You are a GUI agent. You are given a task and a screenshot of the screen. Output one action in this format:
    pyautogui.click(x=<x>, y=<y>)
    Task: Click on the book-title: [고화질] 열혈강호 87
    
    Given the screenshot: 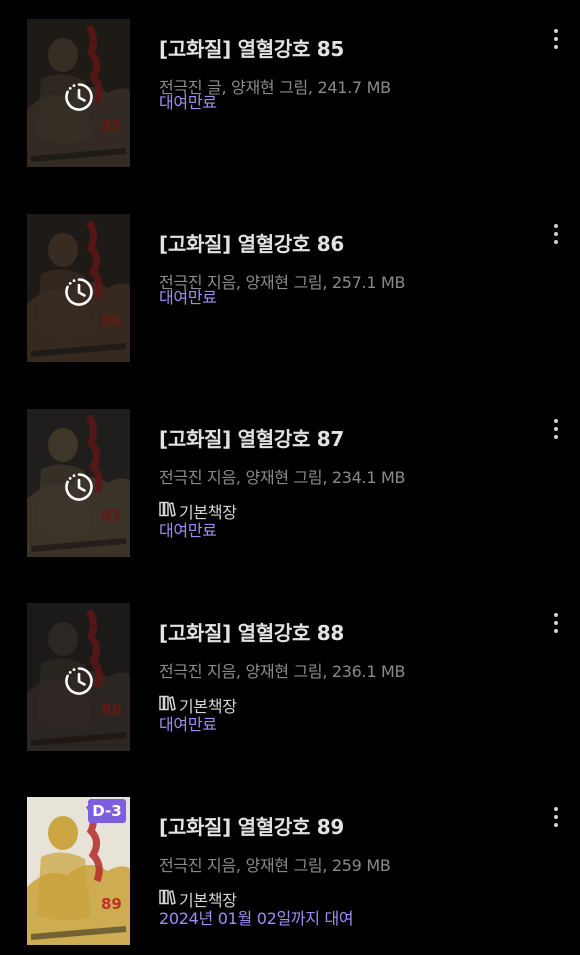 What is the action you would take?
    pyautogui.click(x=251, y=439)
    